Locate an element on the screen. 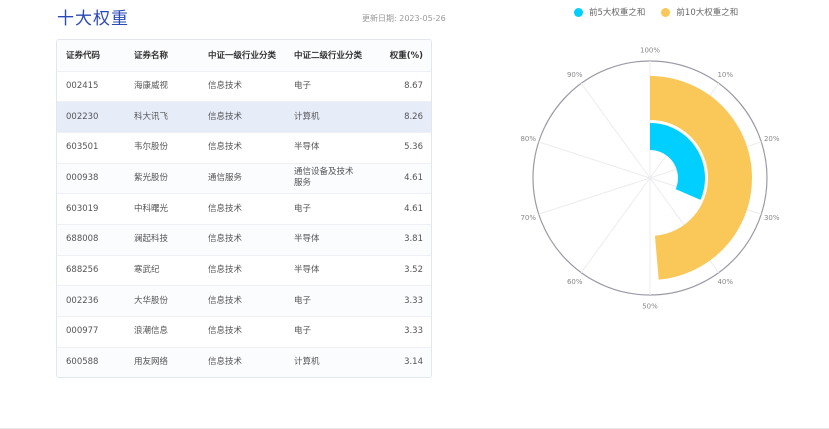 Image resolution: width=829 pixels, height=429 pixels. cell-weight: 5.36 is located at coordinates (413, 147).